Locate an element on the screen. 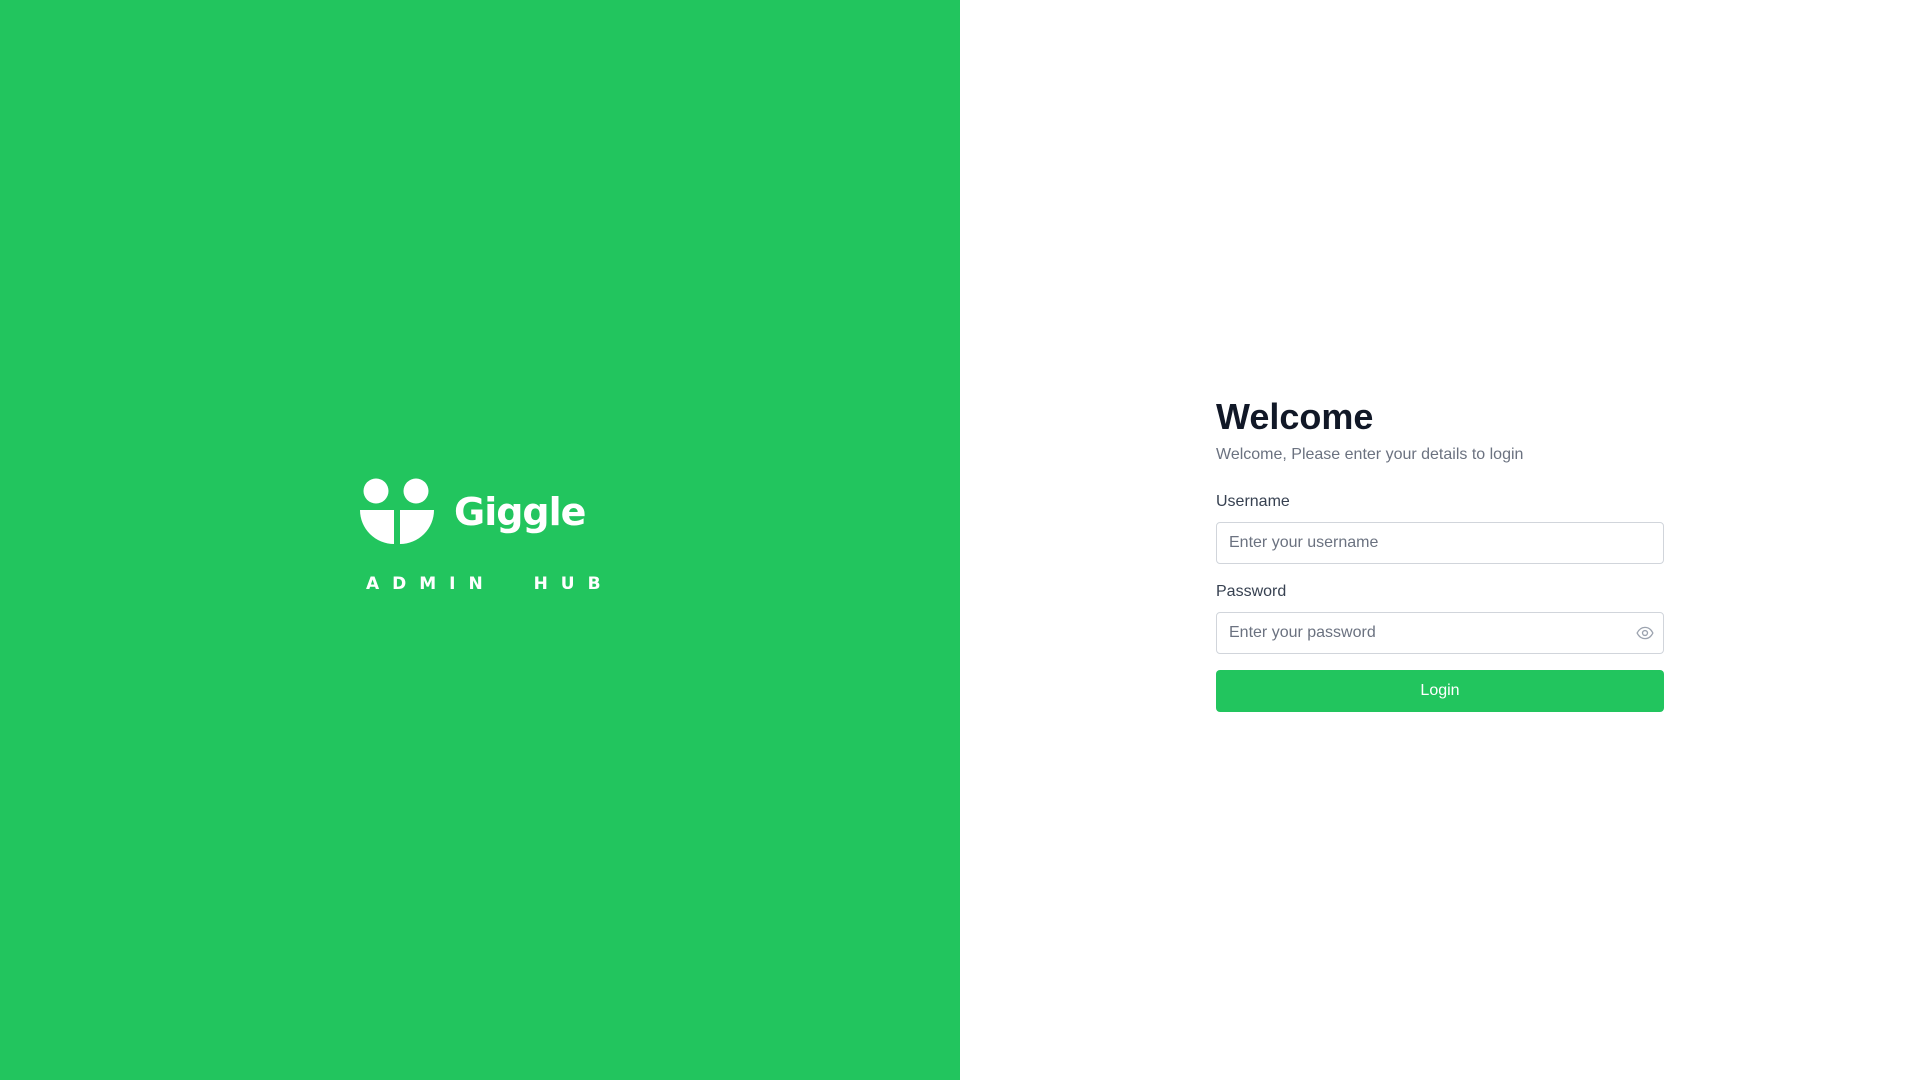 The height and width of the screenshot is (1080, 1920). username-label: Username is located at coordinates (1253, 501).